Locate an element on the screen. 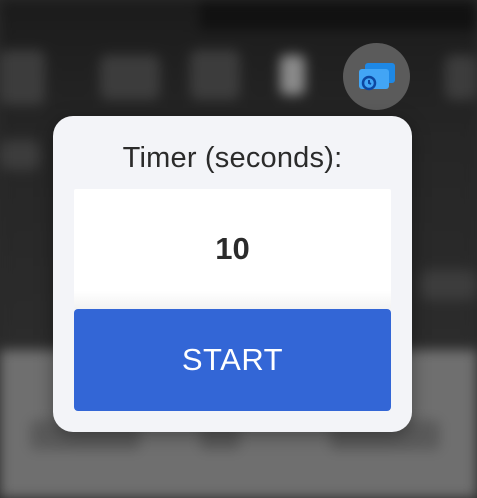 The image size is (477, 498). extension-toolbar-button is located at coordinates (376, 76).